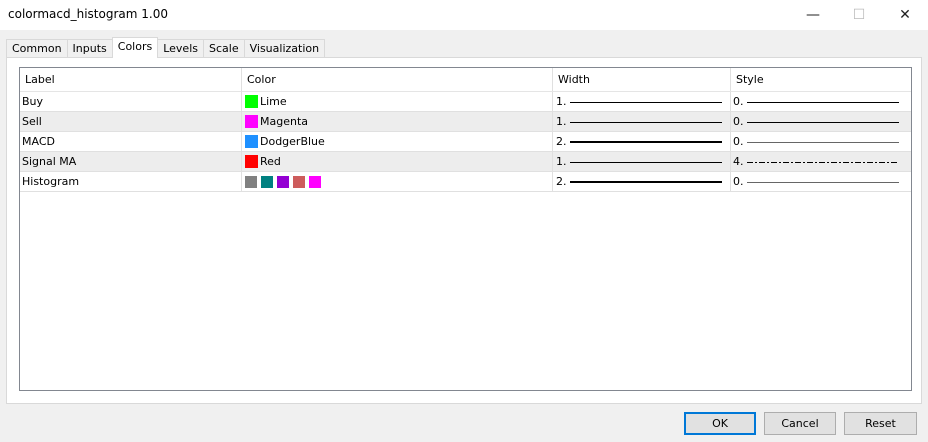 This screenshot has width=928, height=442. Describe the element at coordinates (273, 101) in the screenshot. I see `color-name: Lime` at that location.